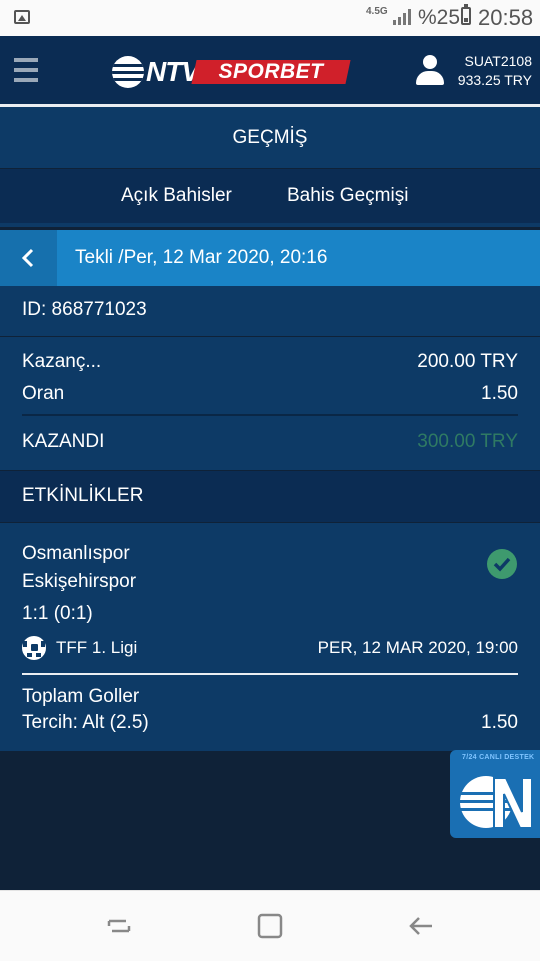 Image resolution: width=540 pixels, height=961 pixels. What do you see at coordinates (85, 722) in the screenshot?
I see `selection: Tercih: Alt (2.5)` at bounding box center [85, 722].